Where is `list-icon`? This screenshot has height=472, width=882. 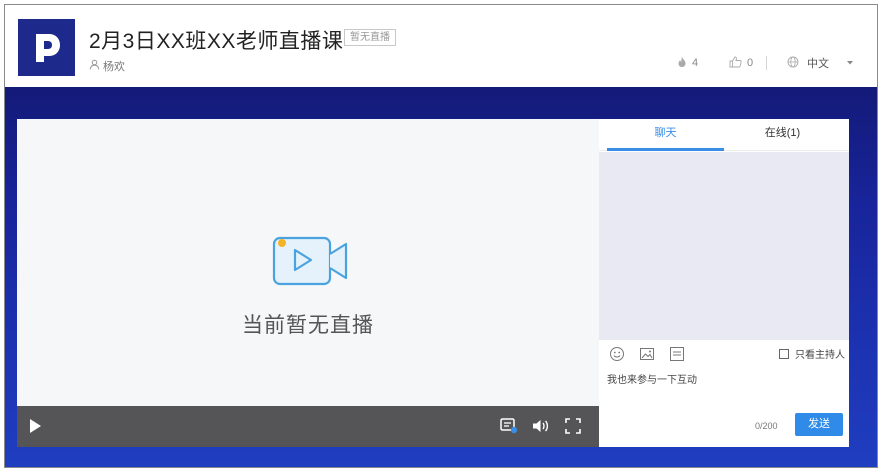 list-icon is located at coordinates (677, 354).